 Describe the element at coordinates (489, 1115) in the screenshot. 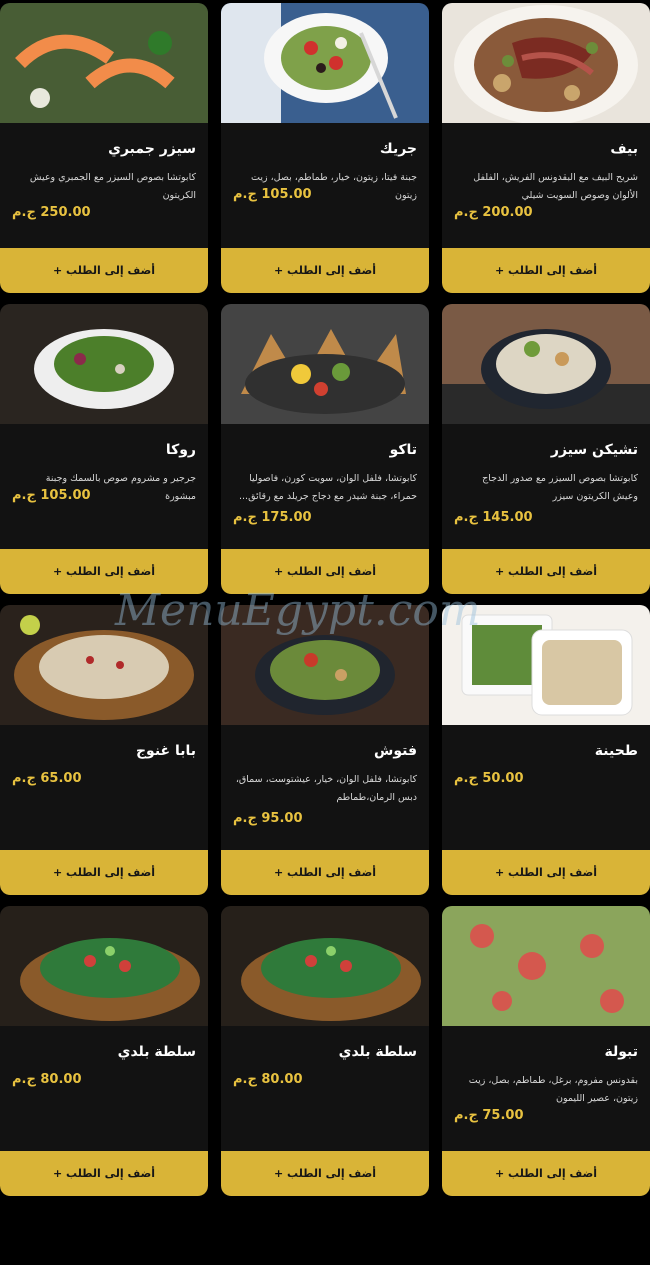

I see `dish-price: 75.00 ج.م` at that location.